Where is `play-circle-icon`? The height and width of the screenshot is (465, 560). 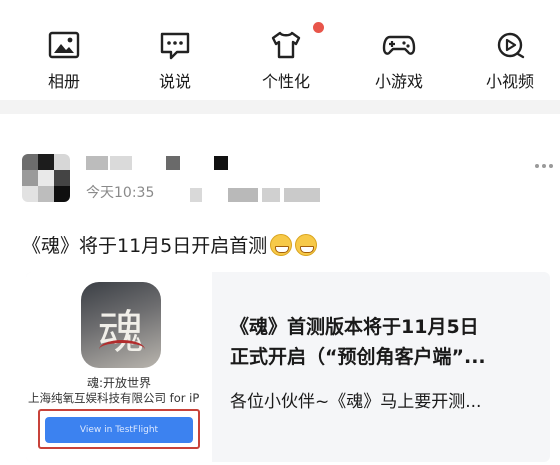
play-circle-icon is located at coordinates (511, 45).